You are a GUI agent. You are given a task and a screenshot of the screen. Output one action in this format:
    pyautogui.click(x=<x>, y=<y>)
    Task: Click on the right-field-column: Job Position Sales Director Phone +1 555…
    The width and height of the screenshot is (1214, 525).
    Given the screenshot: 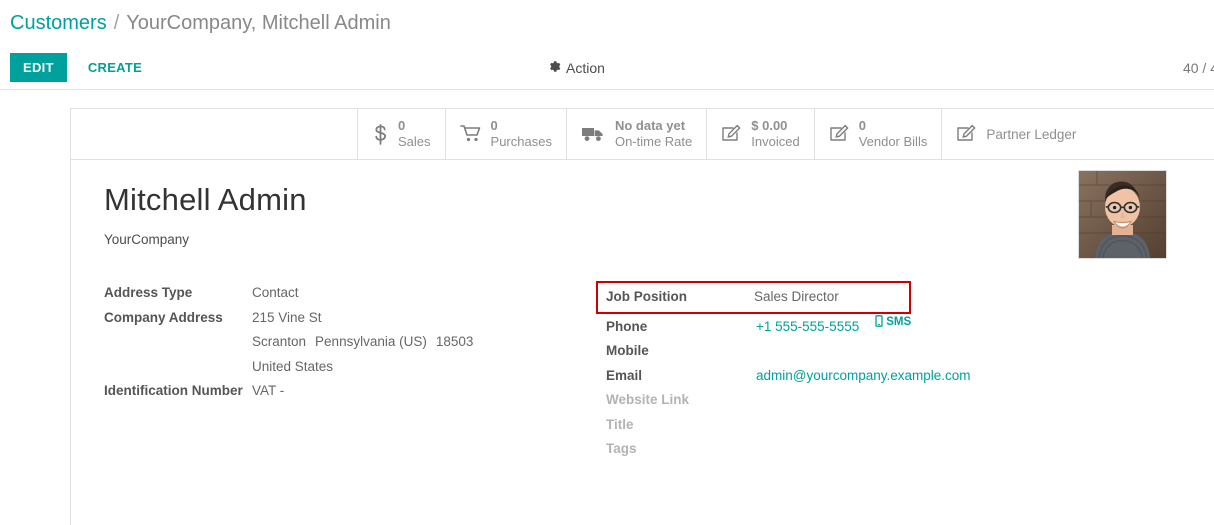 What is the action you would take?
    pyautogui.click(x=816, y=371)
    